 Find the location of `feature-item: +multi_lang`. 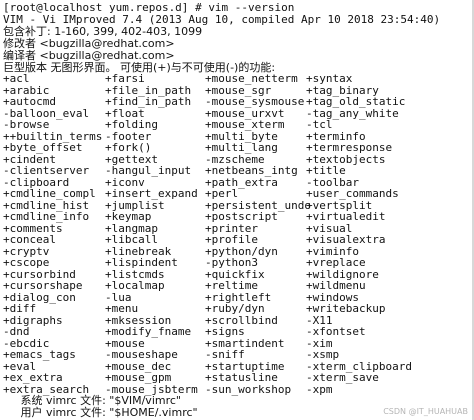

feature-item: +multi_lang is located at coordinates (241, 147).